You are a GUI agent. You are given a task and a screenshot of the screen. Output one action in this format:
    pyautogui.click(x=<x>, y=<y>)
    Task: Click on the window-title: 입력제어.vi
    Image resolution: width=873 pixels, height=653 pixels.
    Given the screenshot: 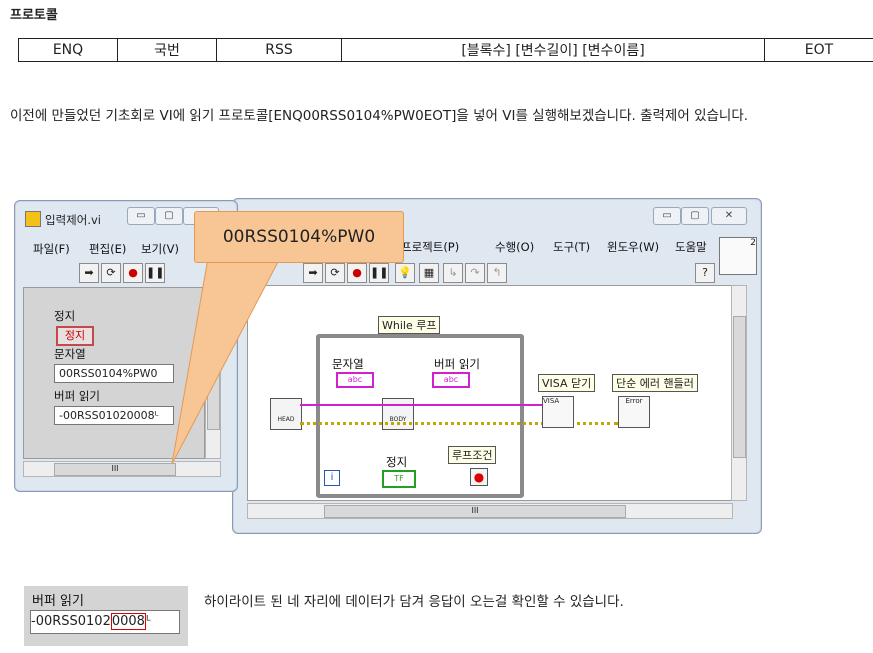 What is the action you would take?
    pyautogui.click(x=73, y=220)
    